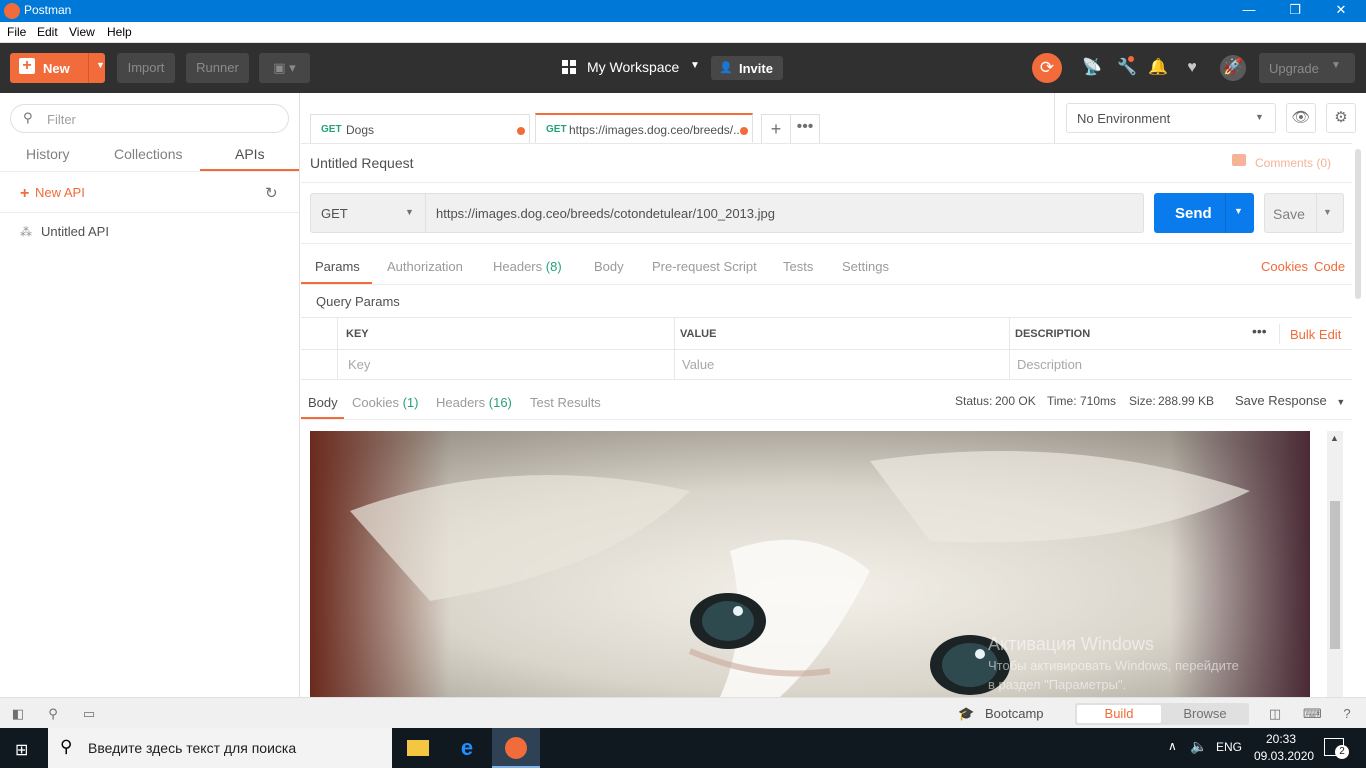 The image size is (1366, 775). What do you see at coordinates (1229, 747) in the screenshot?
I see `language-indicator: ENG` at bounding box center [1229, 747].